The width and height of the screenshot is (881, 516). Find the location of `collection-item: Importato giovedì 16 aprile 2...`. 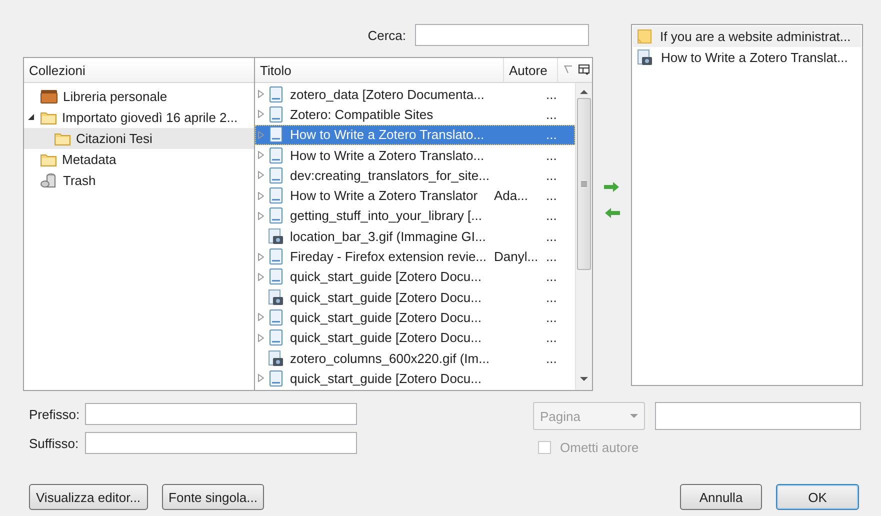

collection-item: Importato giovedì 16 aprile 2... is located at coordinates (139, 117).